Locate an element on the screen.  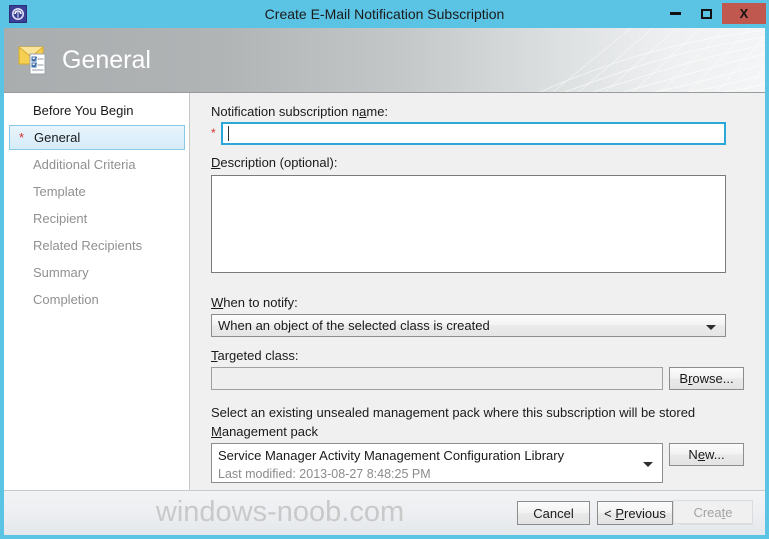
management-pack-last-modified: Last modified: 2013-08-27 8:48:25 PM is located at coordinates (324, 474).